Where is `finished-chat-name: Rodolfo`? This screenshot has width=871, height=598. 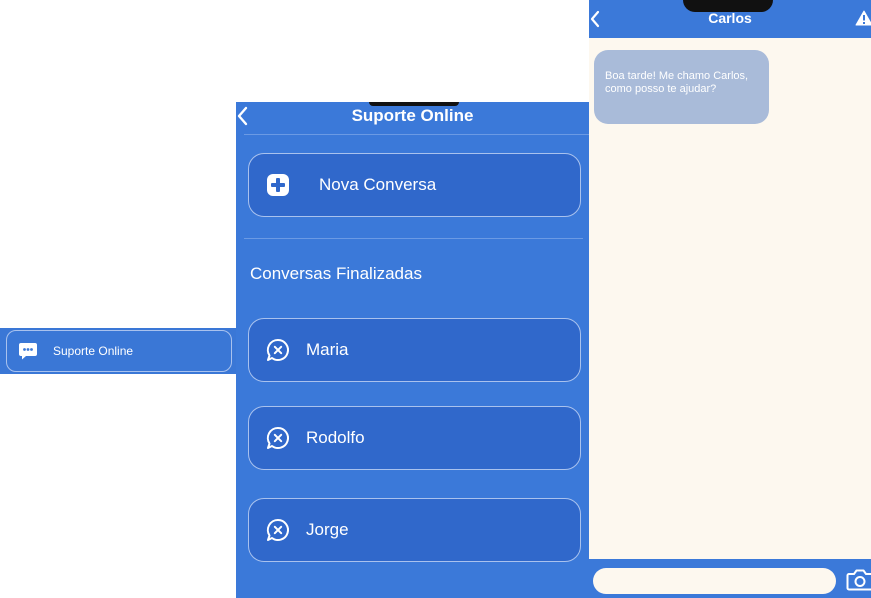
finished-chat-name: Rodolfo is located at coordinates (335, 437).